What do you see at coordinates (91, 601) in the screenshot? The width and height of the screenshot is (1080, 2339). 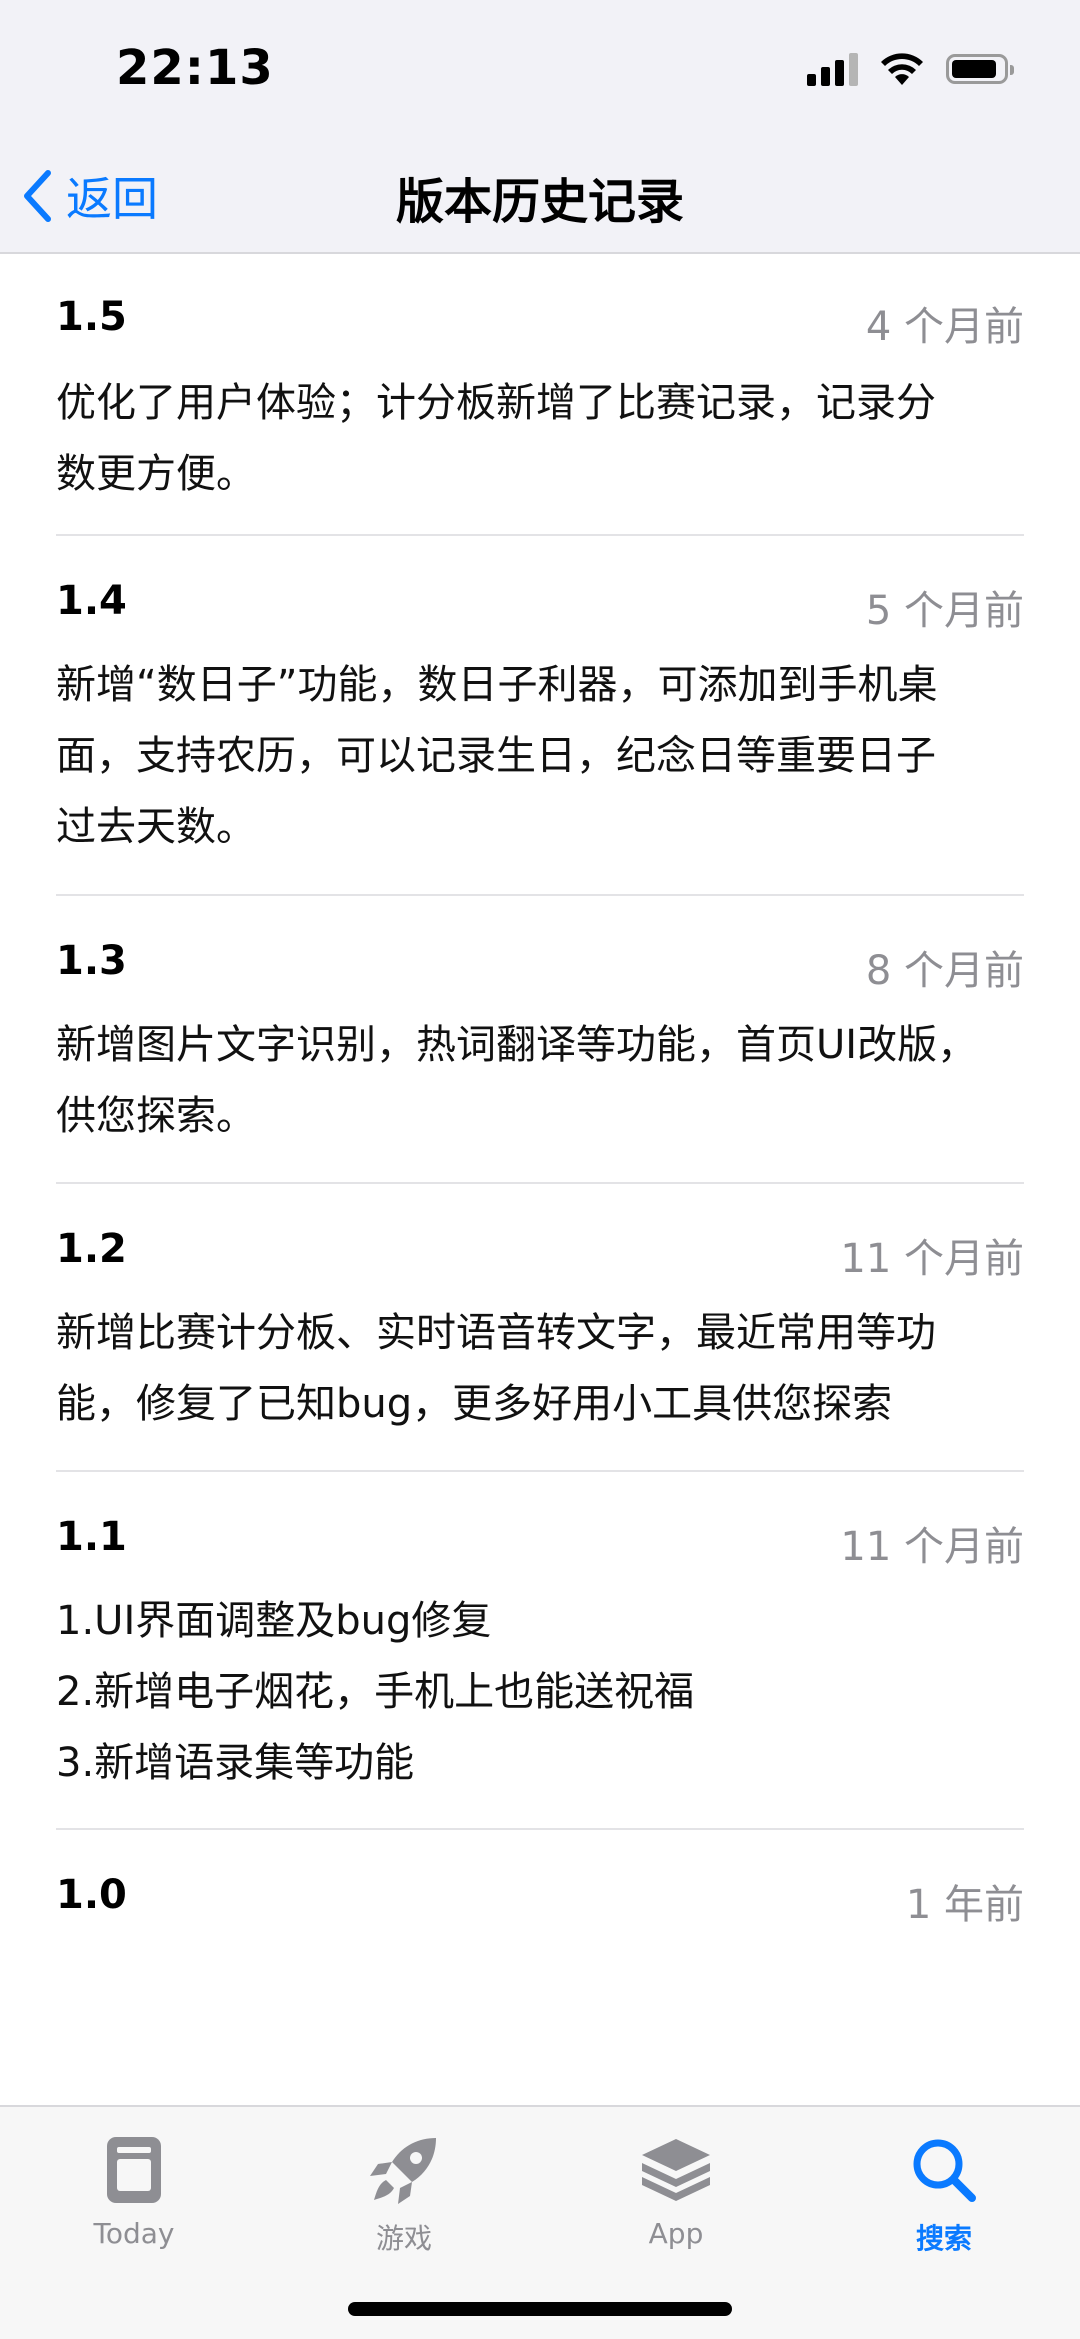 I see `version-number: 1.4` at bounding box center [91, 601].